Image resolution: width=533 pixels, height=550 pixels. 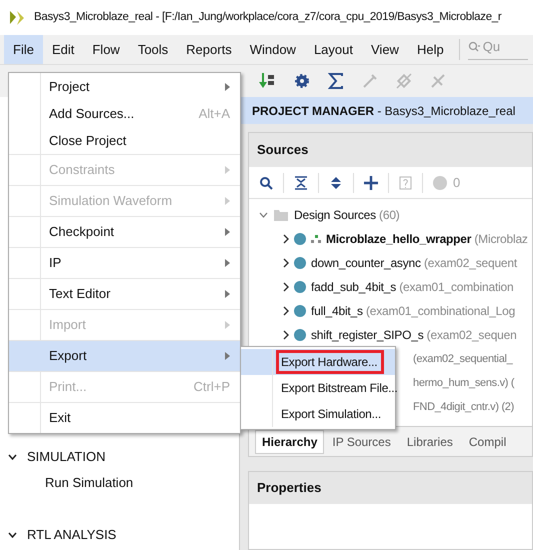 What do you see at coordinates (463, 407) in the screenshot?
I see `tree-item: FND_4digit_cntr.v) (2)` at bounding box center [463, 407].